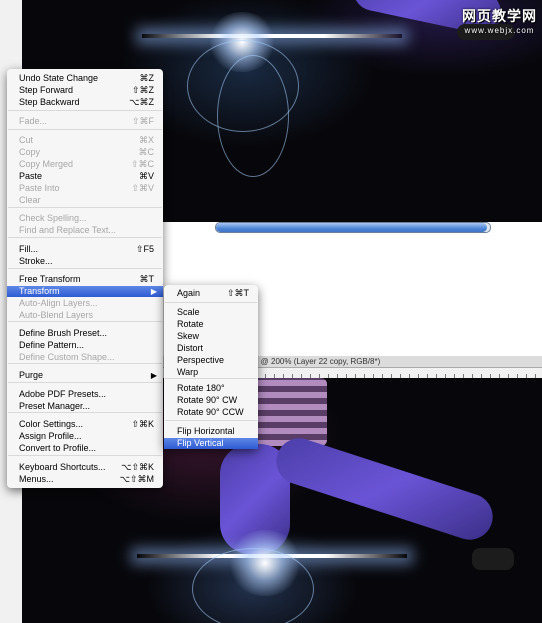  I want to click on menu-item-keyboard-shortcuts: Keyboard Shortcuts... ⌥⇧⌘K, so click(85, 467).